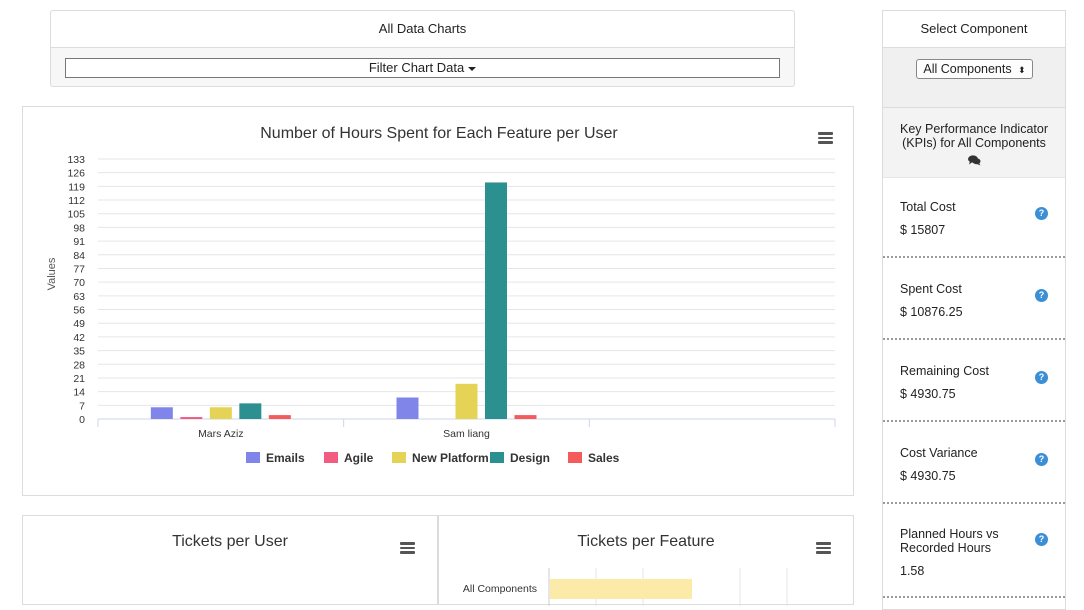 This screenshot has height=610, width=1084. I want to click on kpi-label: Planned Hours vs Recorded Hours, so click(949, 541).